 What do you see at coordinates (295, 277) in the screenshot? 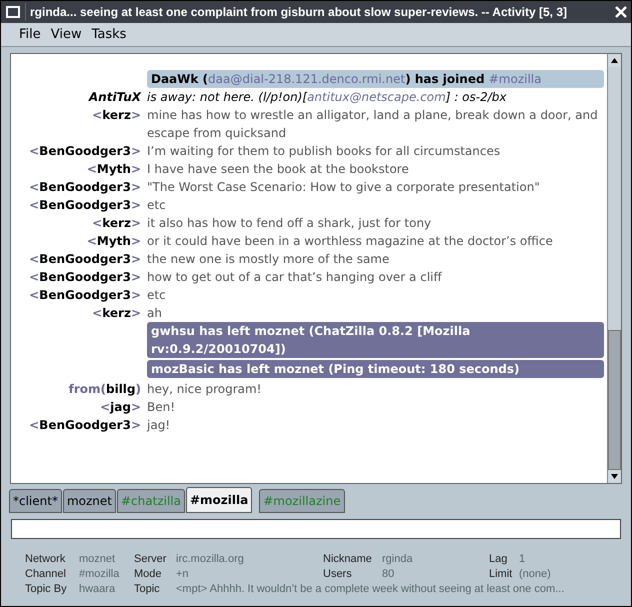
I see `message-text: how to get out of a car that’s hanging over a cliff` at bounding box center [295, 277].